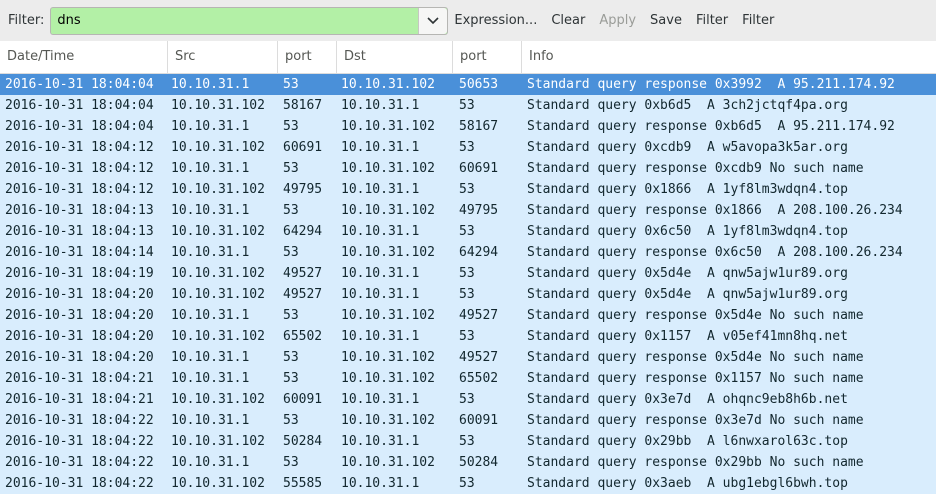 The width and height of the screenshot is (936, 502). I want to click on cell-info: Standard query 0x3e7d A ohqnc9eb8h6b.net, so click(687, 399).